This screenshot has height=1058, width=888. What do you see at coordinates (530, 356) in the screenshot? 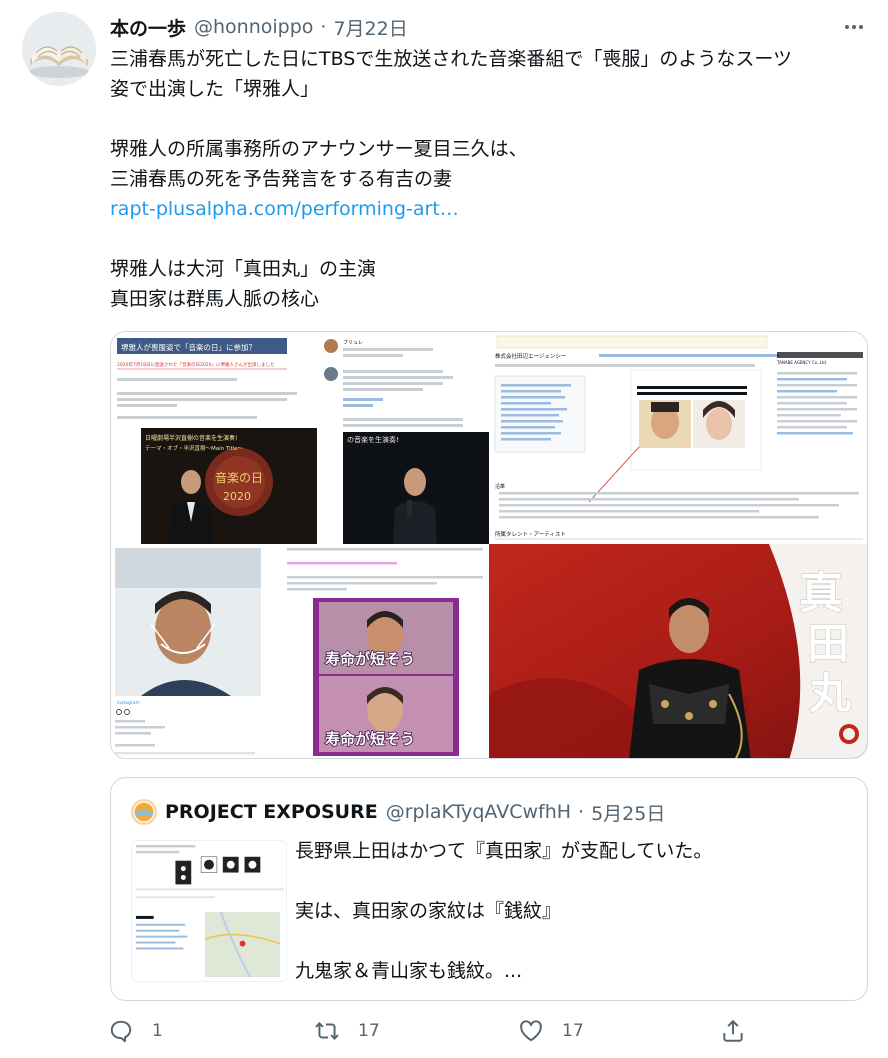
I see `company-name: 株式会社田辺エージェンシー` at bounding box center [530, 356].